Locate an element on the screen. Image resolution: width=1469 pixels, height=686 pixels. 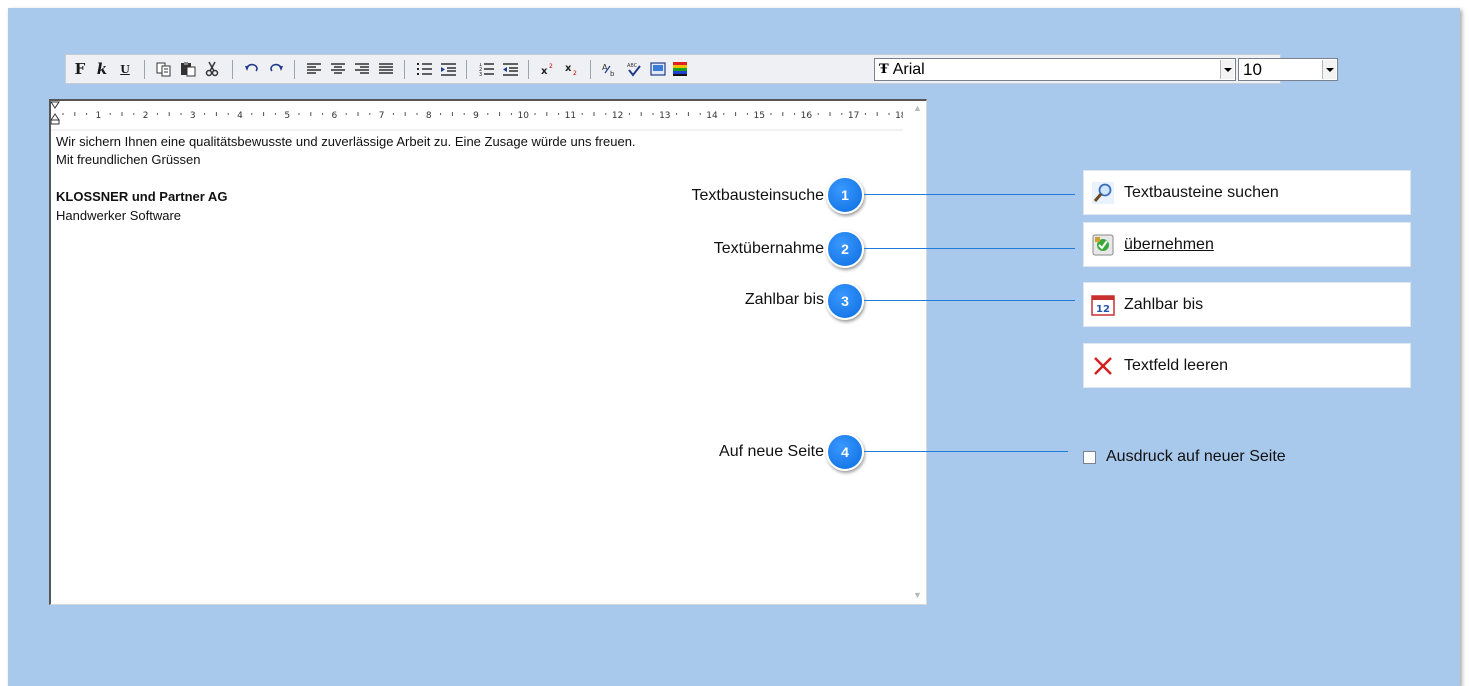
replace-icon: Ab is located at coordinates (610, 69).